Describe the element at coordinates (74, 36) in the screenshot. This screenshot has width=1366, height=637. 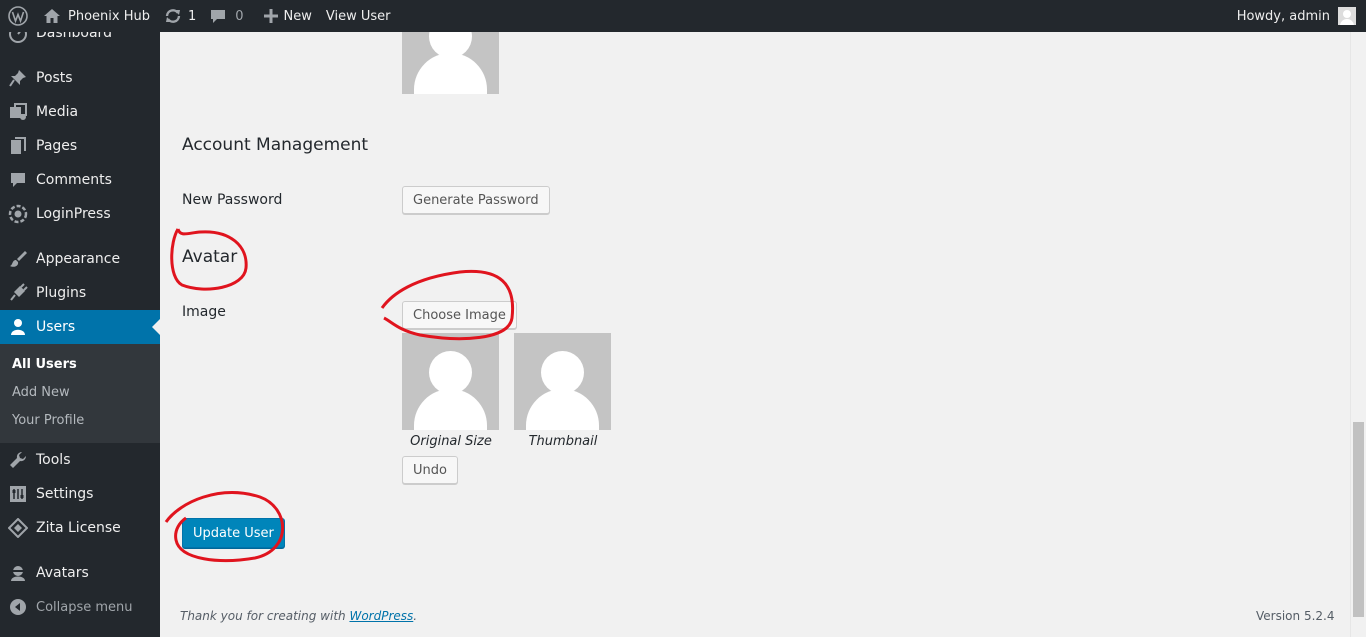
I see `menu-label-dashboard: Dashboard` at that location.